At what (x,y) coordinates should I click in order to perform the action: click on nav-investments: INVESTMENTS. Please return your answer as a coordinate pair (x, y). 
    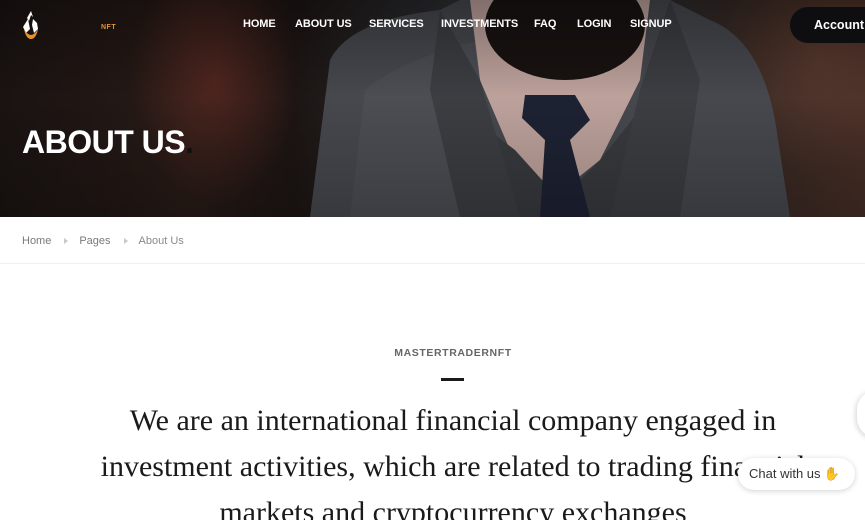
    Looking at the image, I should click on (479, 24).